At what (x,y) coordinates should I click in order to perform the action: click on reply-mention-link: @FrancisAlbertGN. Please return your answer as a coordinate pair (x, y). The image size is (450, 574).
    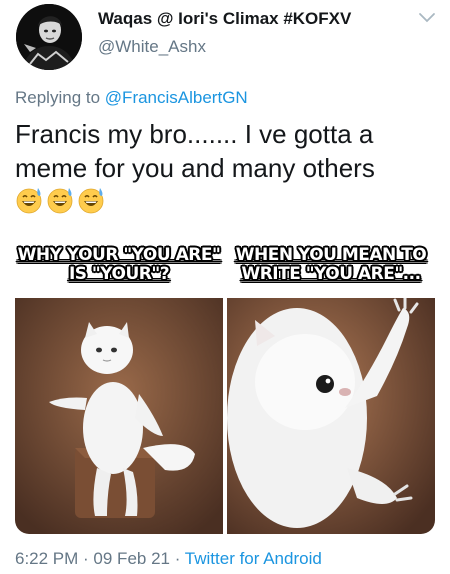
    Looking at the image, I should click on (176, 97).